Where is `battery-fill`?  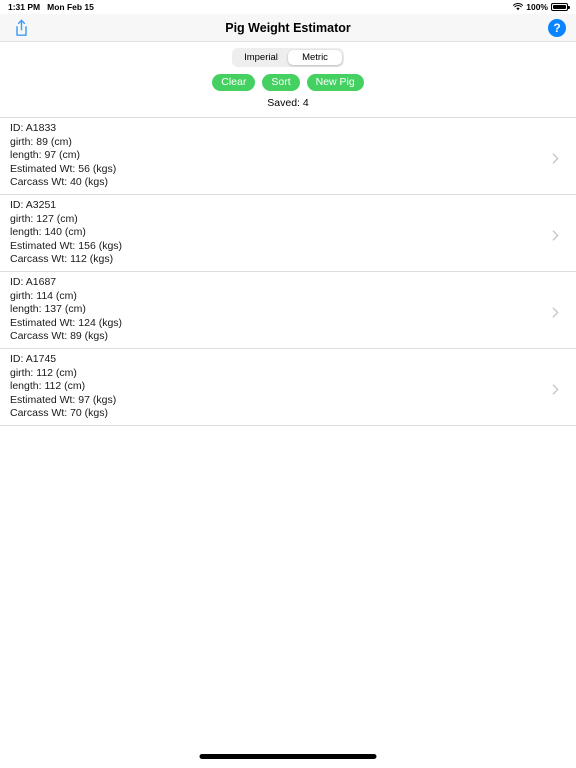 battery-fill is located at coordinates (559, 7).